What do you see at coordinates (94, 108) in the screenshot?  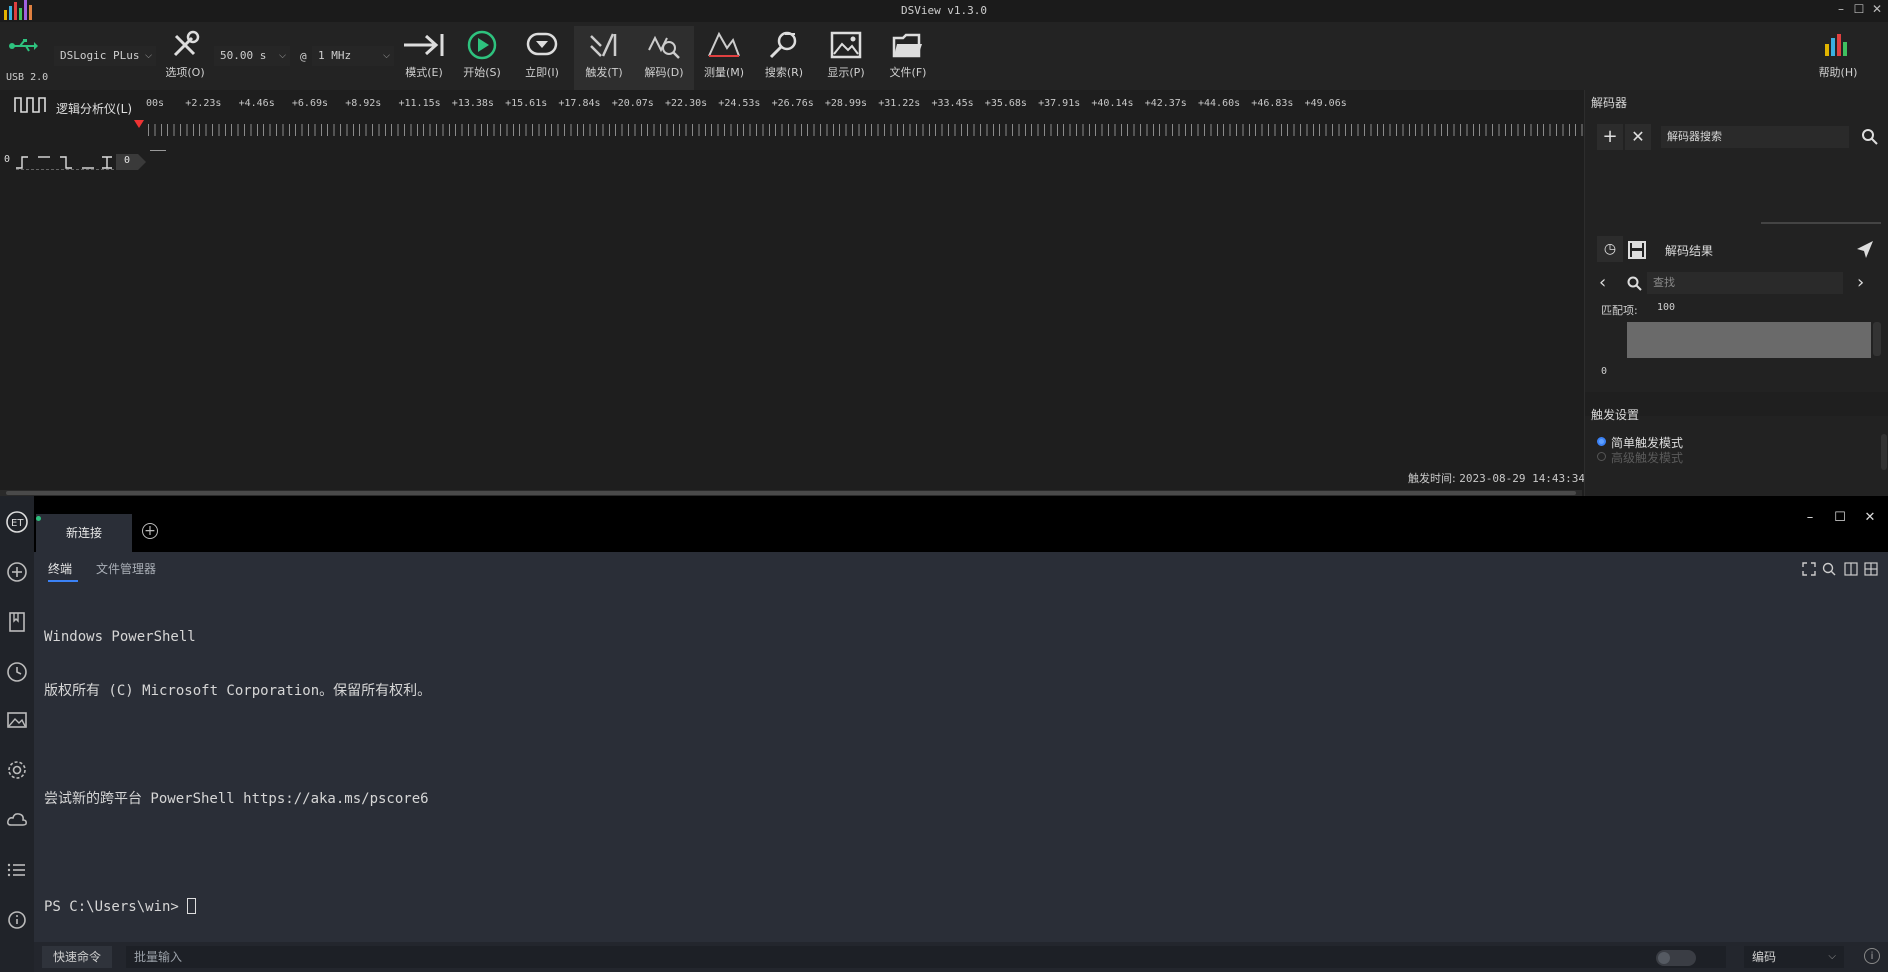 I see `analyzer-tab: 逻辑分析仪(L)` at bounding box center [94, 108].